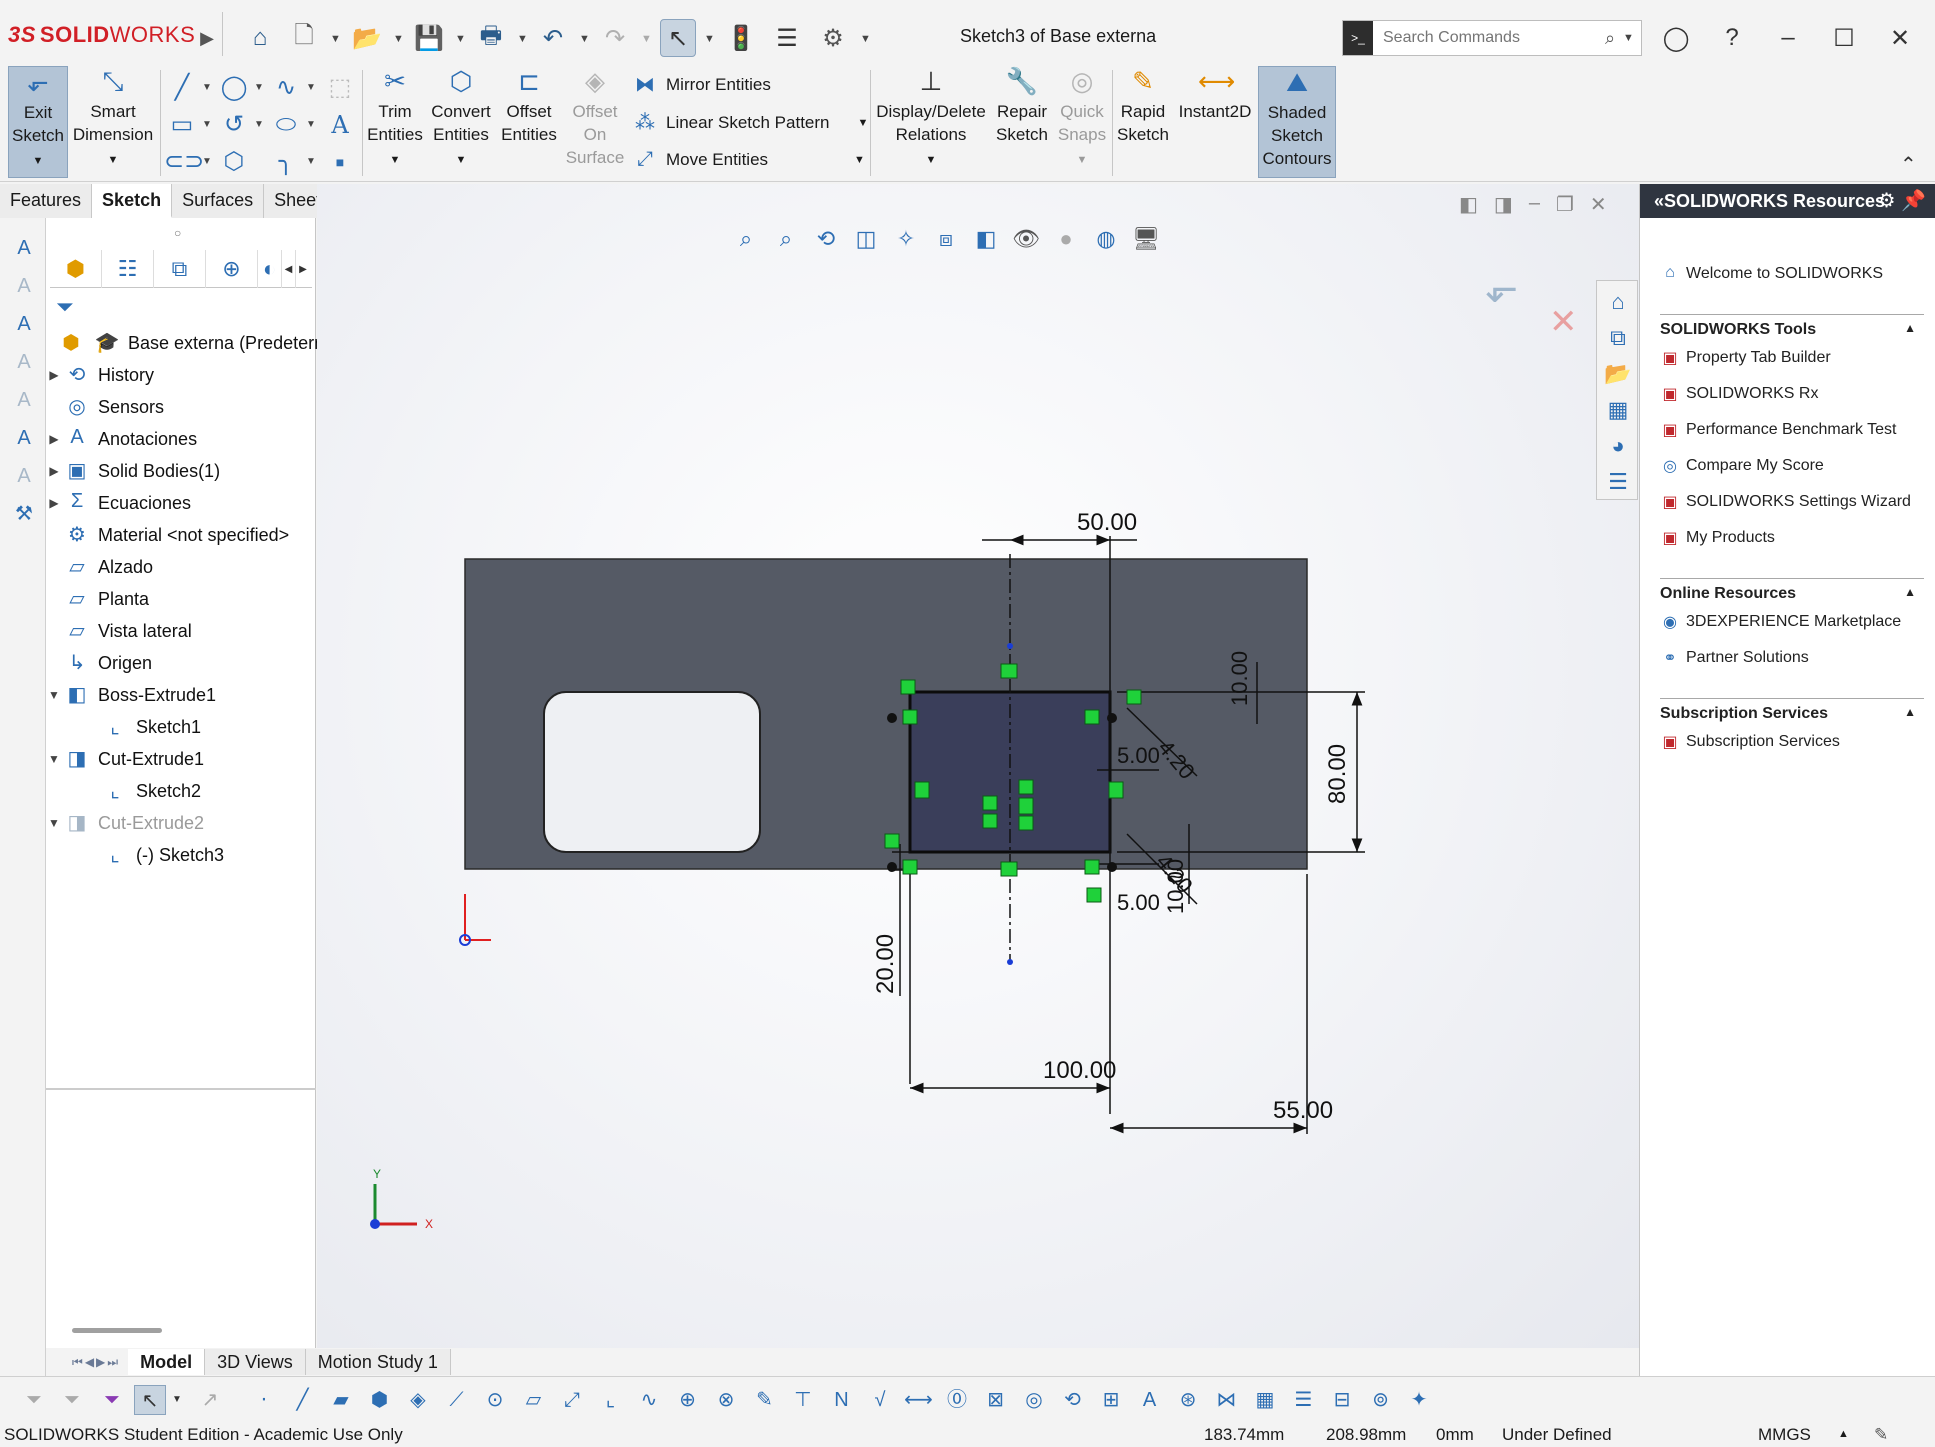  Describe the element at coordinates (1778, 430) in the screenshot. I see `resource-link-performance-benchmark-test: ▣ Performance Benchmark Test` at that location.